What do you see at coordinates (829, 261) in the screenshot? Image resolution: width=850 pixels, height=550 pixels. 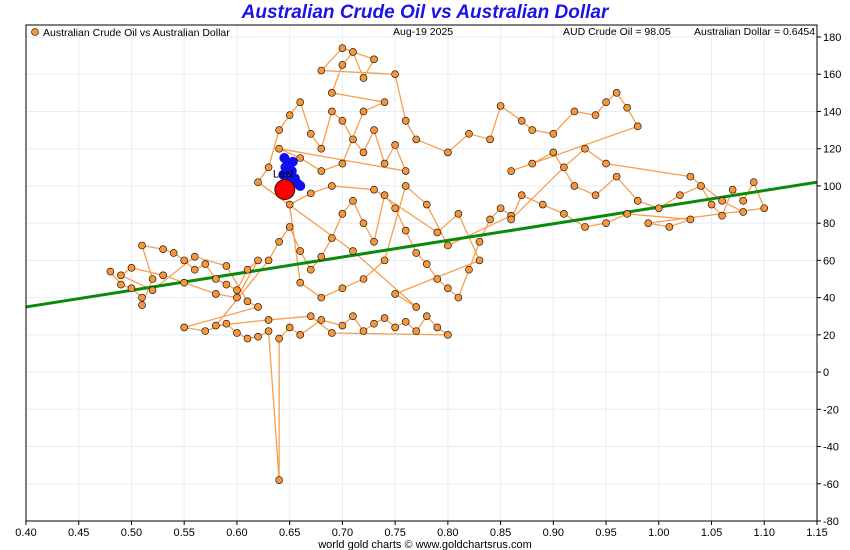 I see `y-tick-label: 60` at bounding box center [829, 261].